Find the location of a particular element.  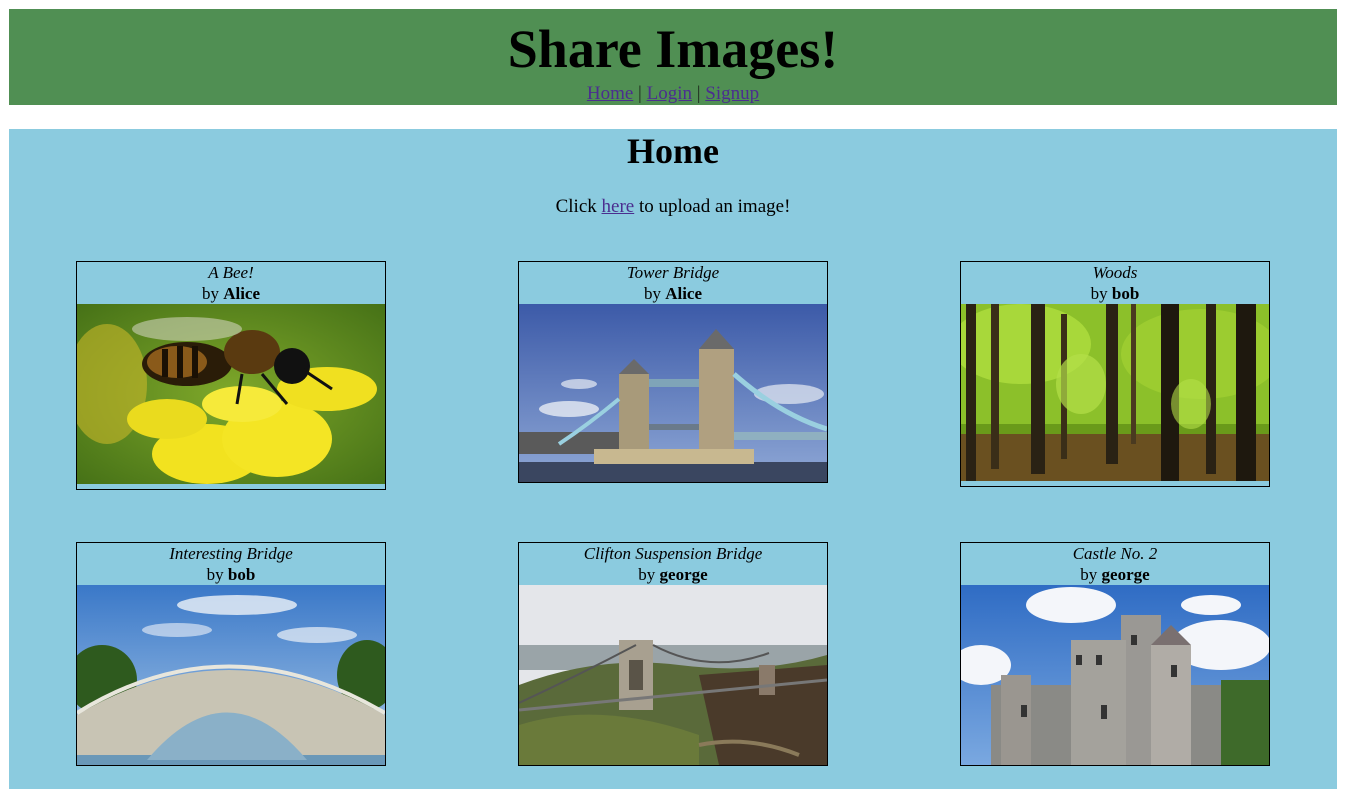

nav-login-link: Login is located at coordinates (669, 93).